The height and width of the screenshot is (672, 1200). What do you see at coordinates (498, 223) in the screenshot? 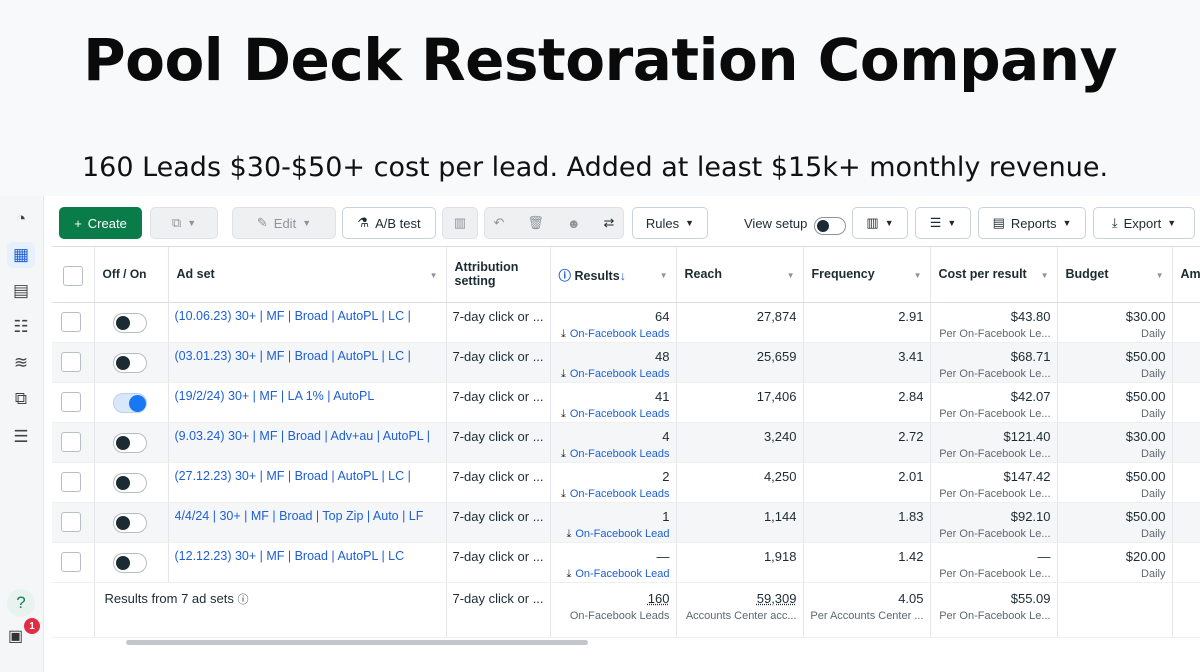
I see `undo-icon: ↶` at bounding box center [498, 223].